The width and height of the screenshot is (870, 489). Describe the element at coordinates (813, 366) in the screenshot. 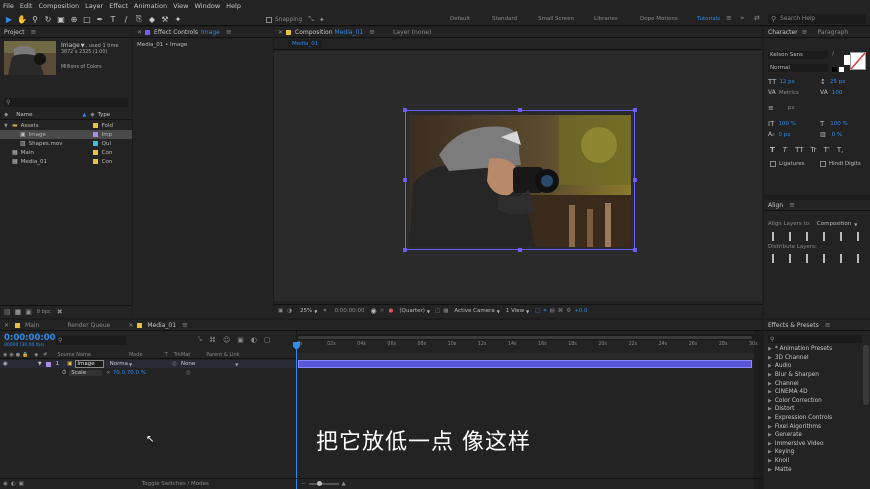

I see `effects-category: ▶ Audio` at that location.